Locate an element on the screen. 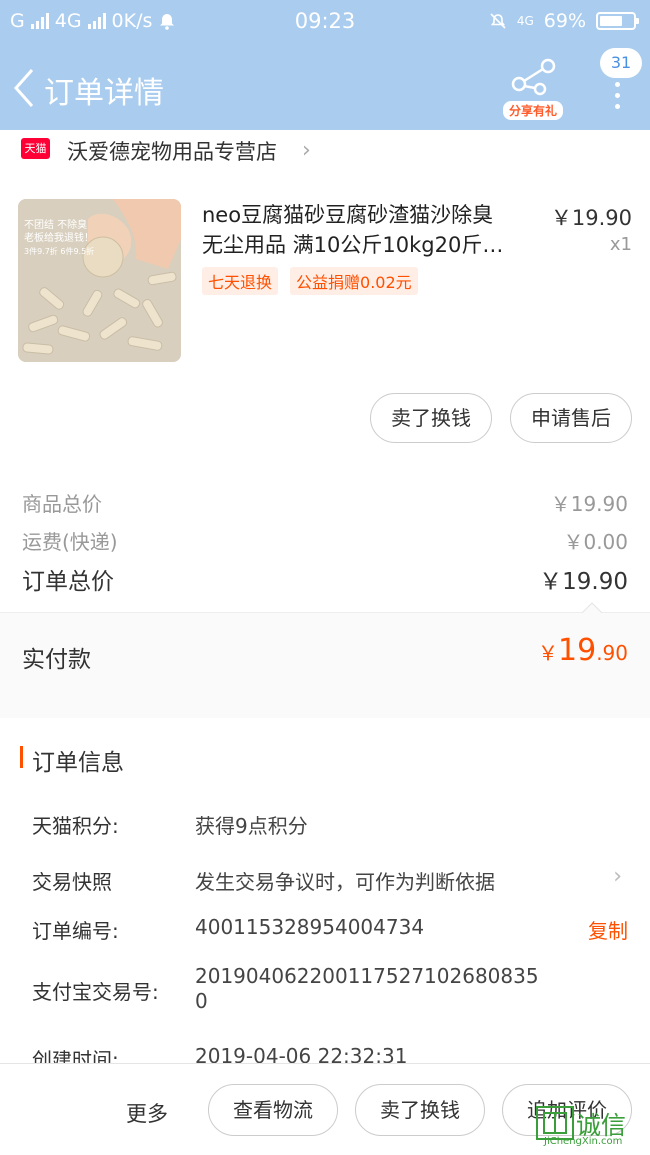 The image size is (650, 1155). order-total-label: 订单总价 is located at coordinates (68, 582).